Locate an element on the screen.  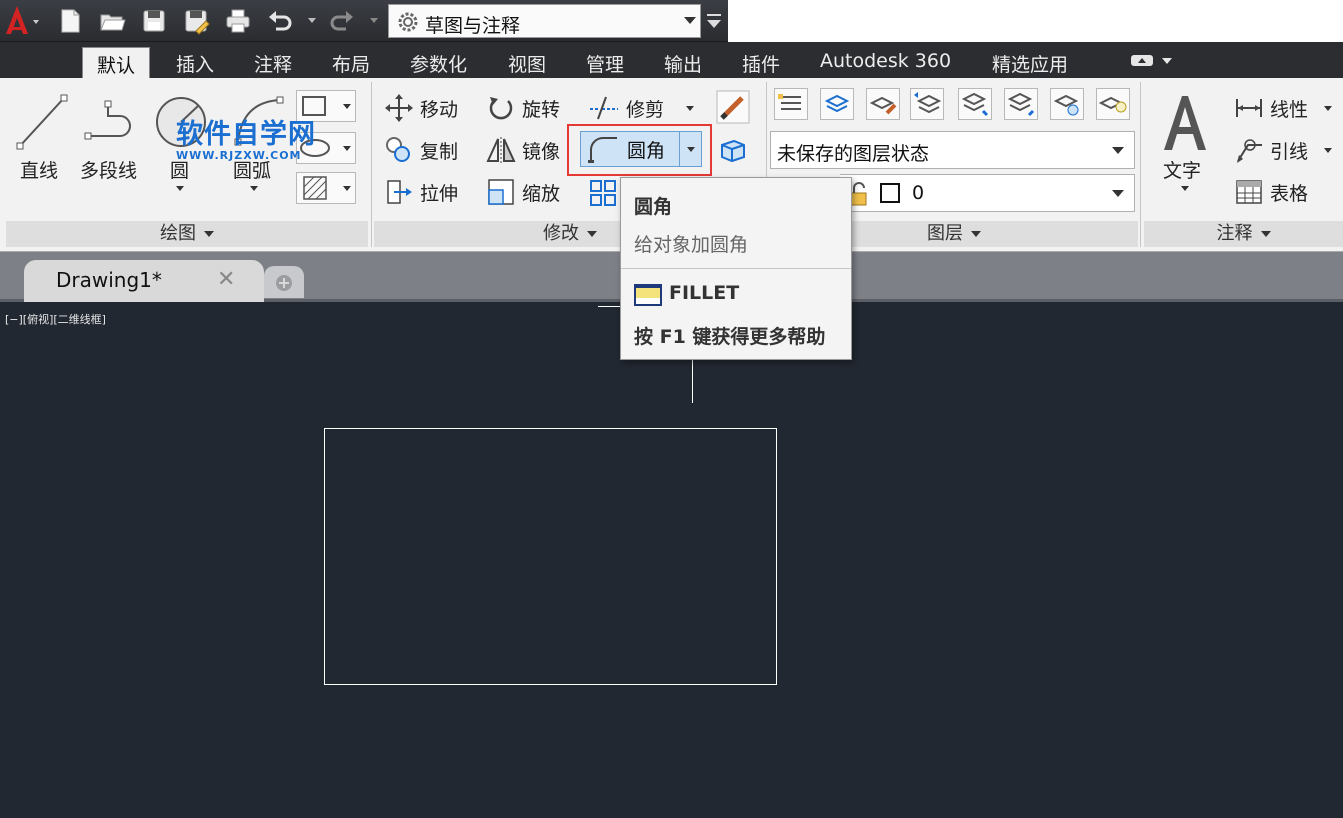
mirror-button: 镜像 is located at coordinates (523, 150).